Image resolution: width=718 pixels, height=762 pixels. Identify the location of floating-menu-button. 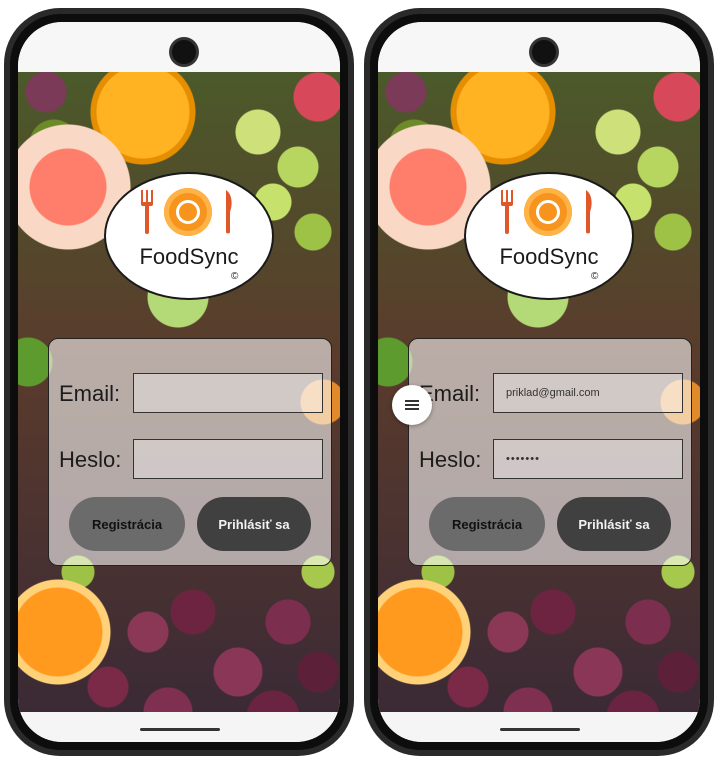
(412, 405).